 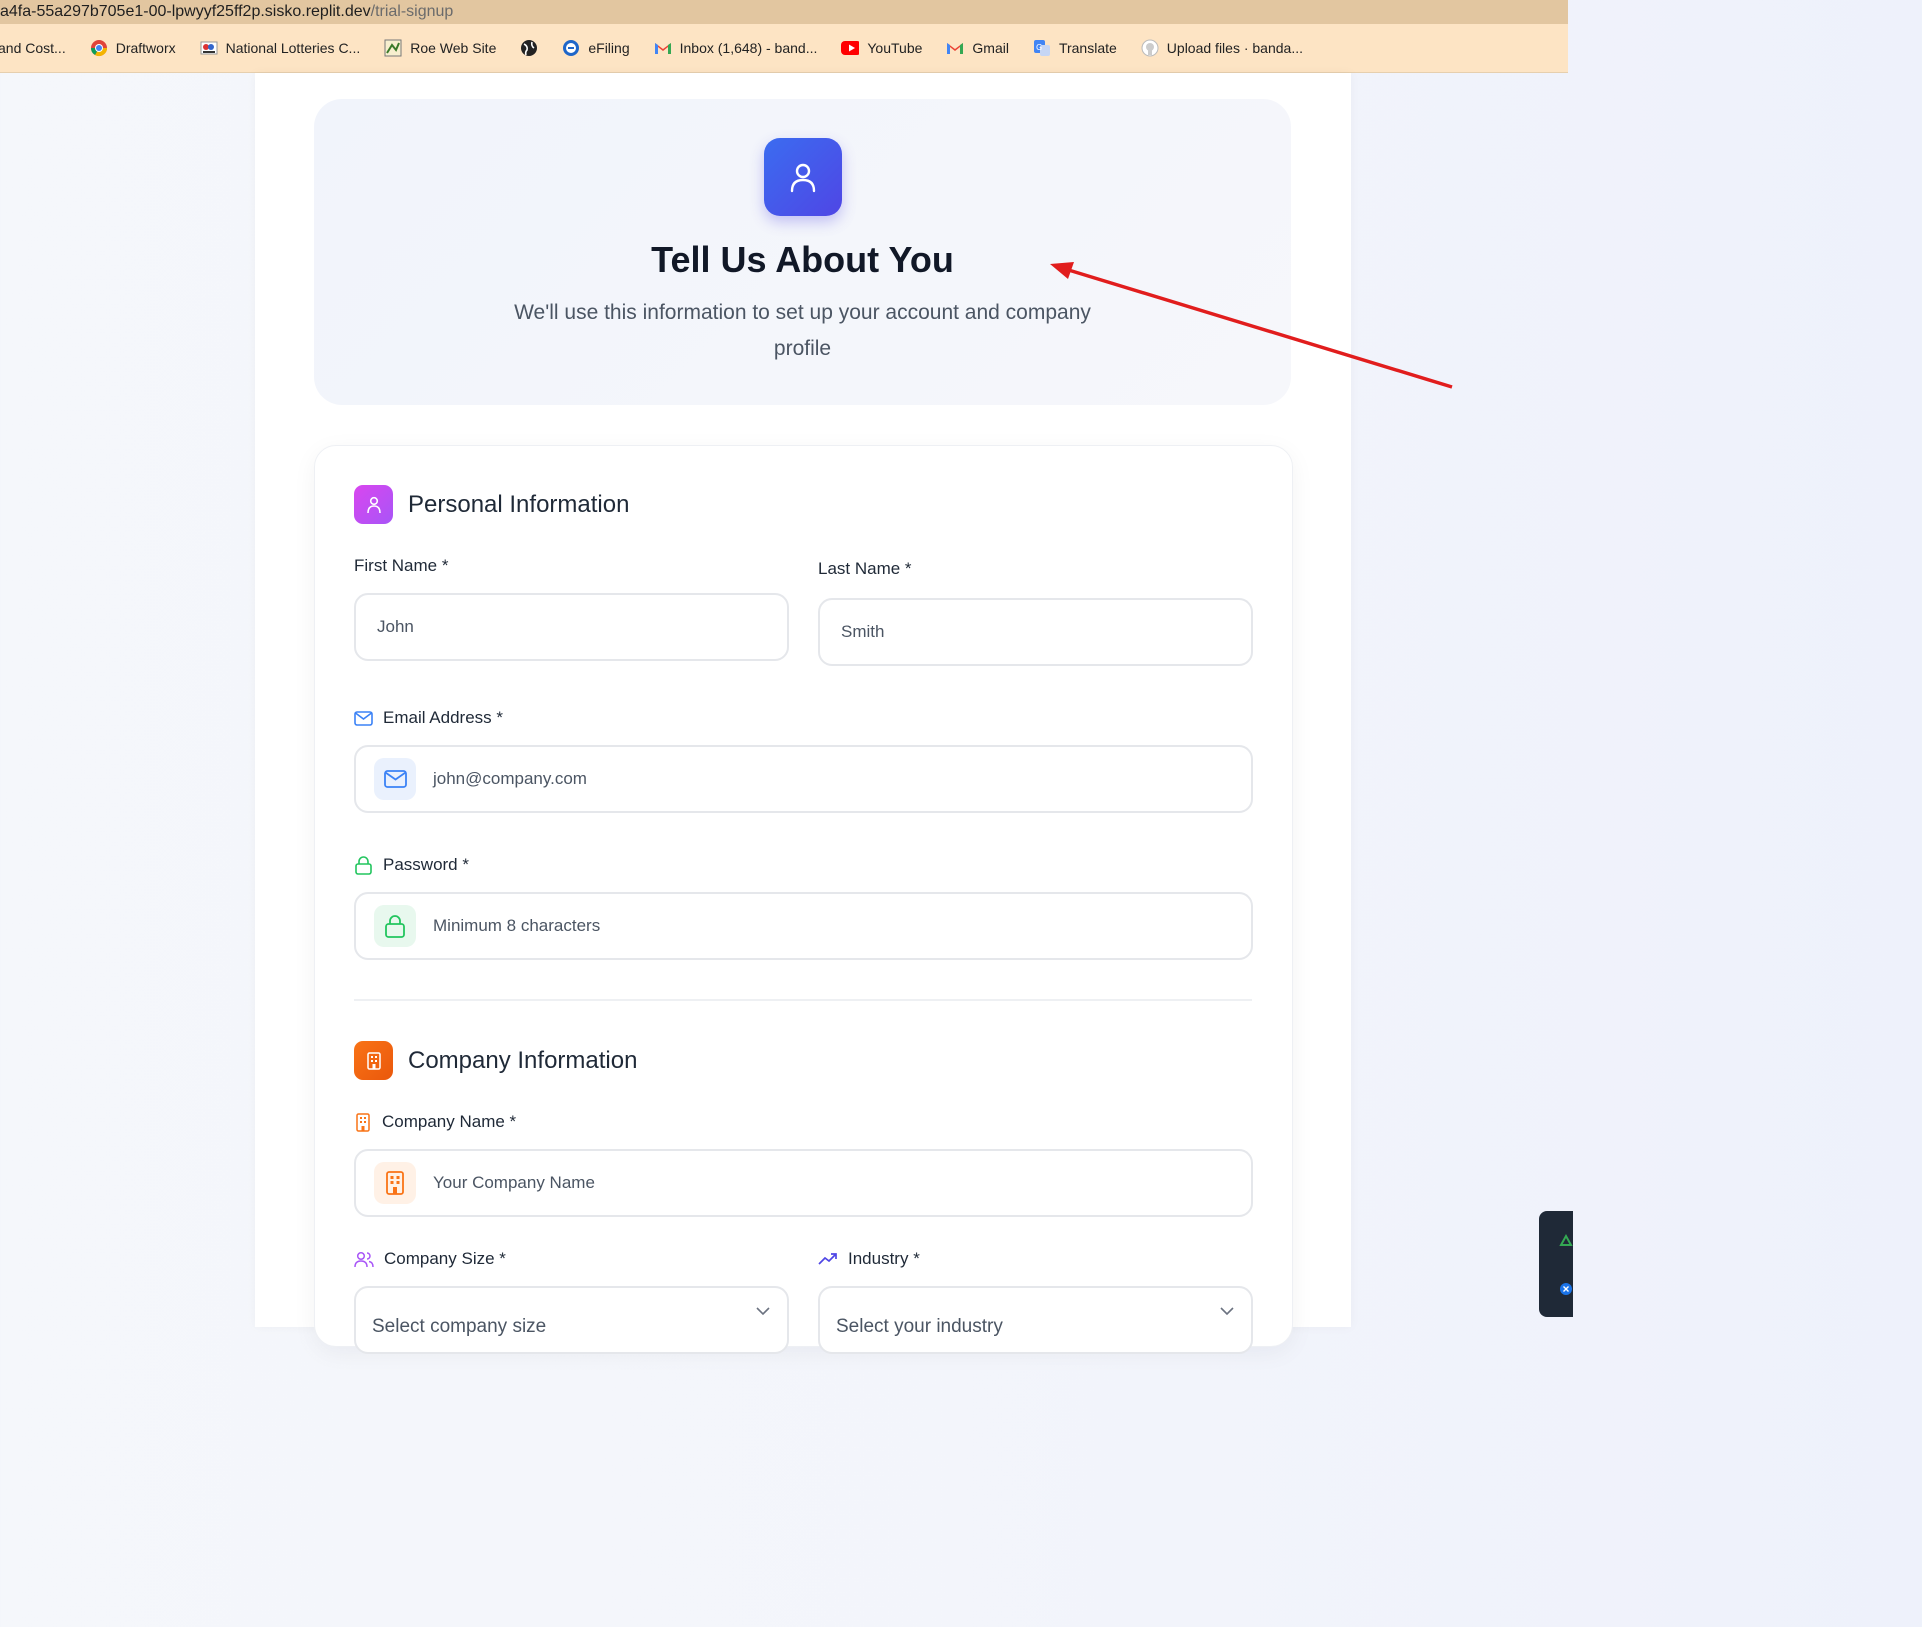 I want to click on company-name-label: Company Name *, so click(x=435, y=1122).